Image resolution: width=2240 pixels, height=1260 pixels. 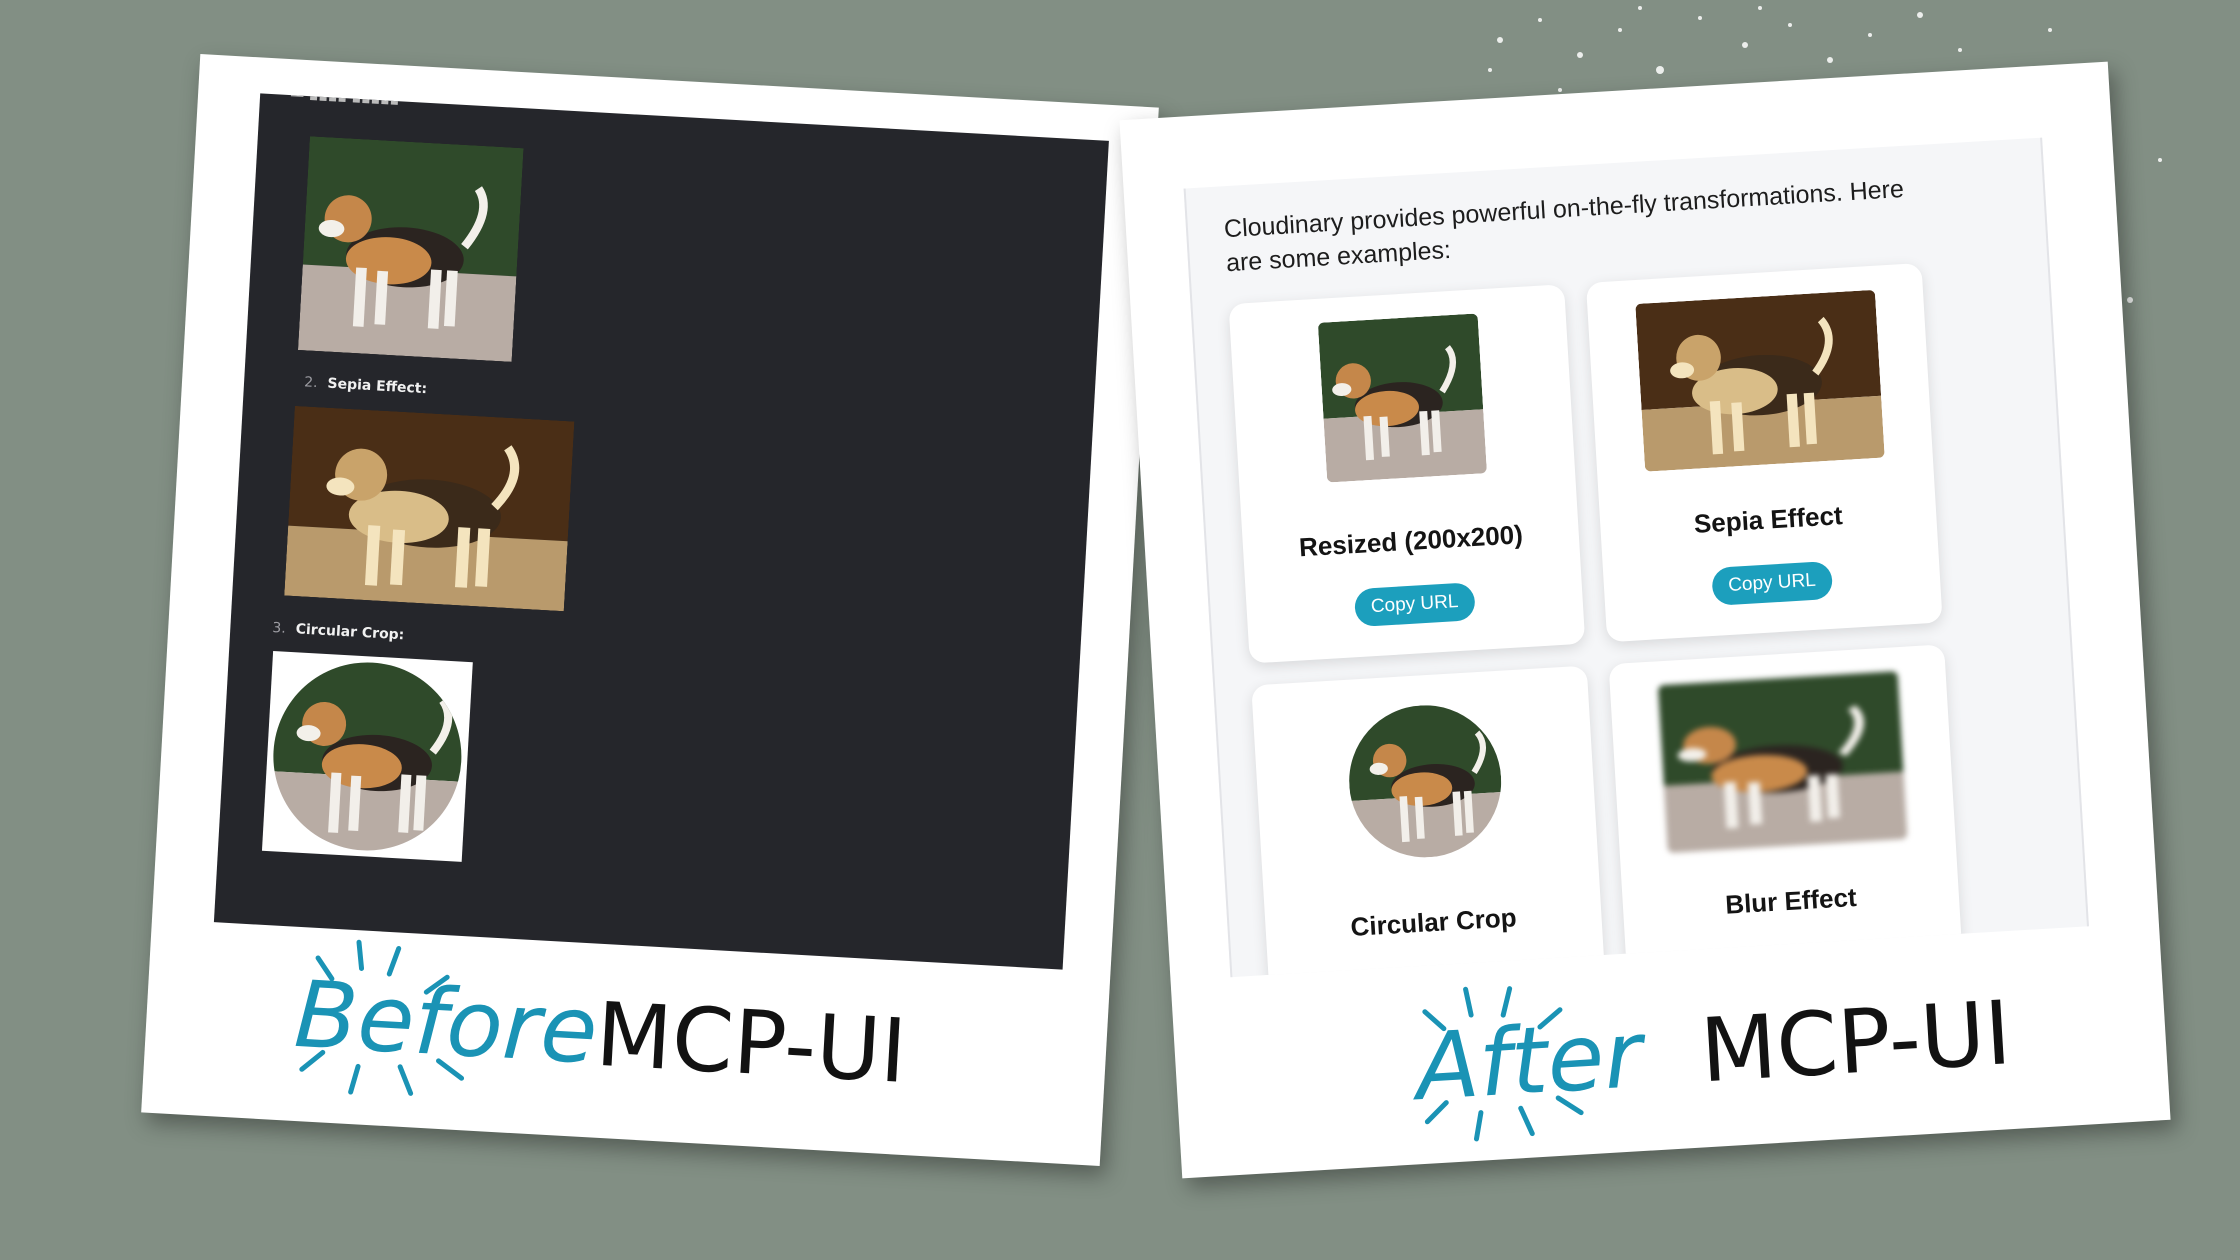 What do you see at coordinates (1760, 380) in the screenshot?
I see `card-sepia-image` at bounding box center [1760, 380].